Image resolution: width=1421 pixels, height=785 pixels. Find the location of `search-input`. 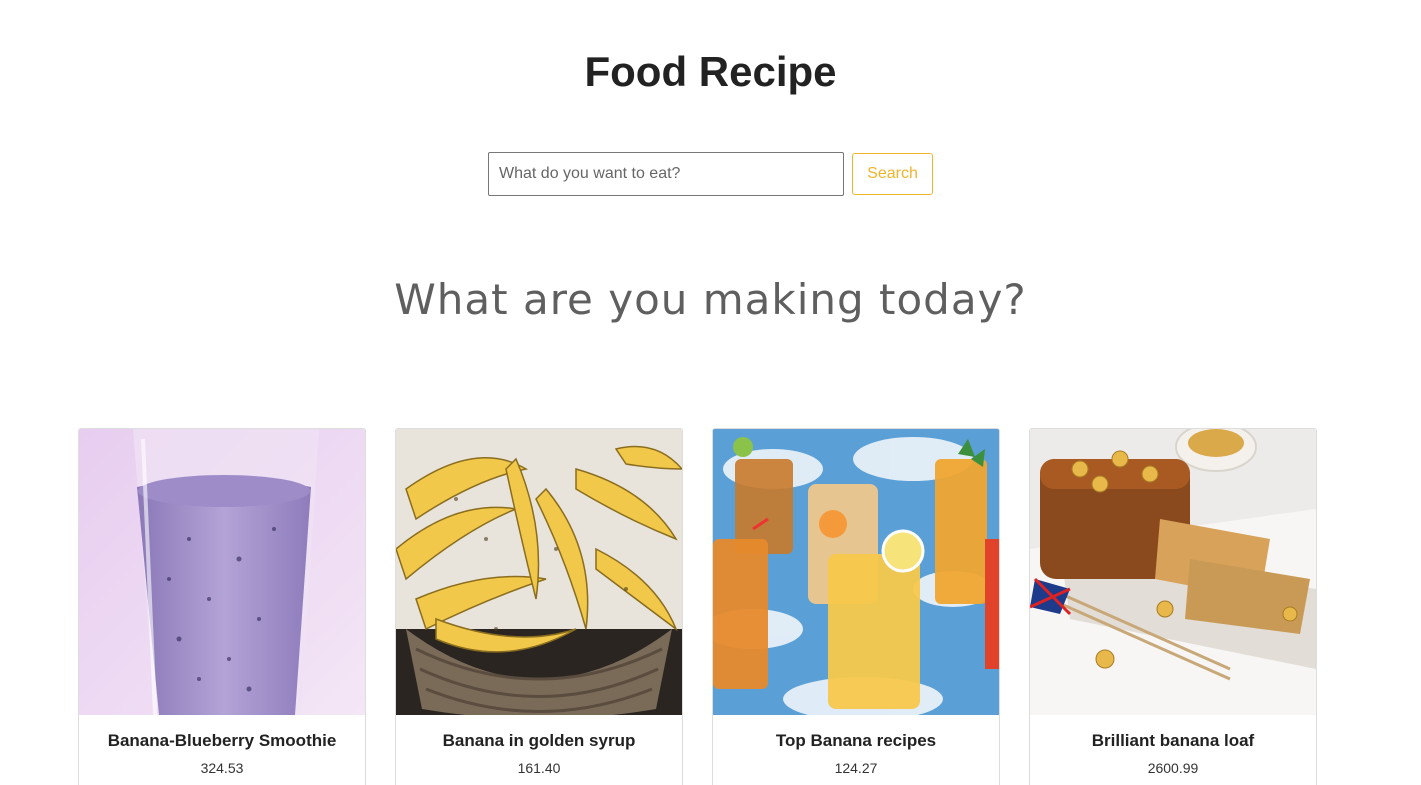

search-input is located at coordinates (666, 174).